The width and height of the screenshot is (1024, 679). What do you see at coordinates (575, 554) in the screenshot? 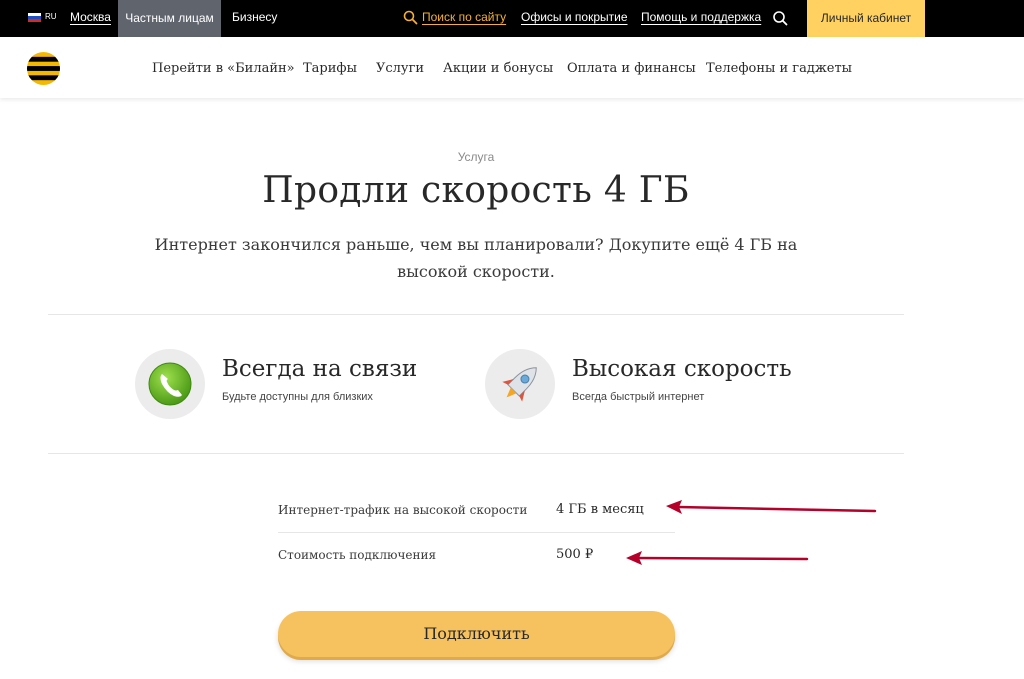
I see `param-value-price: 500 ₽` at bounding box center [575, 554].